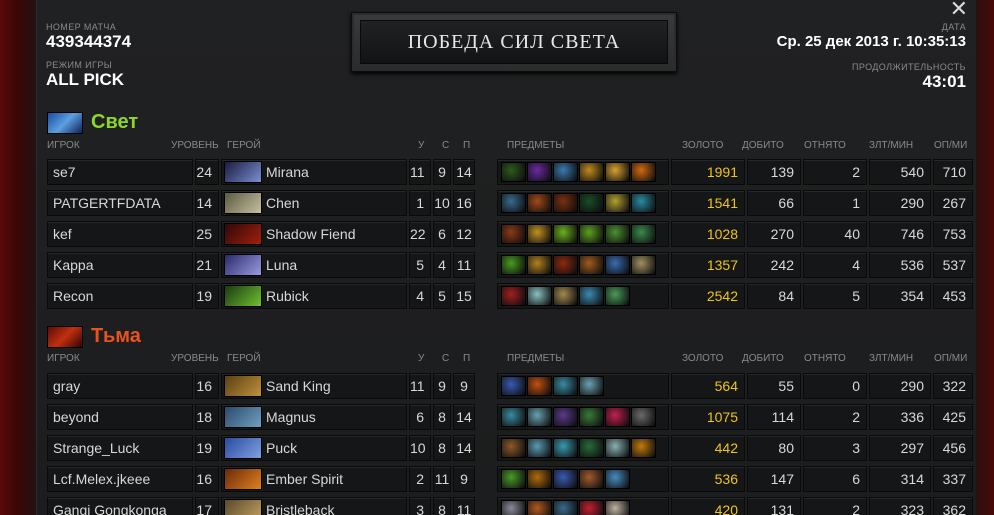 Image resolution: width=994 pixels, height=515 pixels. What do you see at coordinates (891, 145) in the screenshot?
I see `column-header-gpm: ЗЛТ/МИН` at bounding box center [891, 145].